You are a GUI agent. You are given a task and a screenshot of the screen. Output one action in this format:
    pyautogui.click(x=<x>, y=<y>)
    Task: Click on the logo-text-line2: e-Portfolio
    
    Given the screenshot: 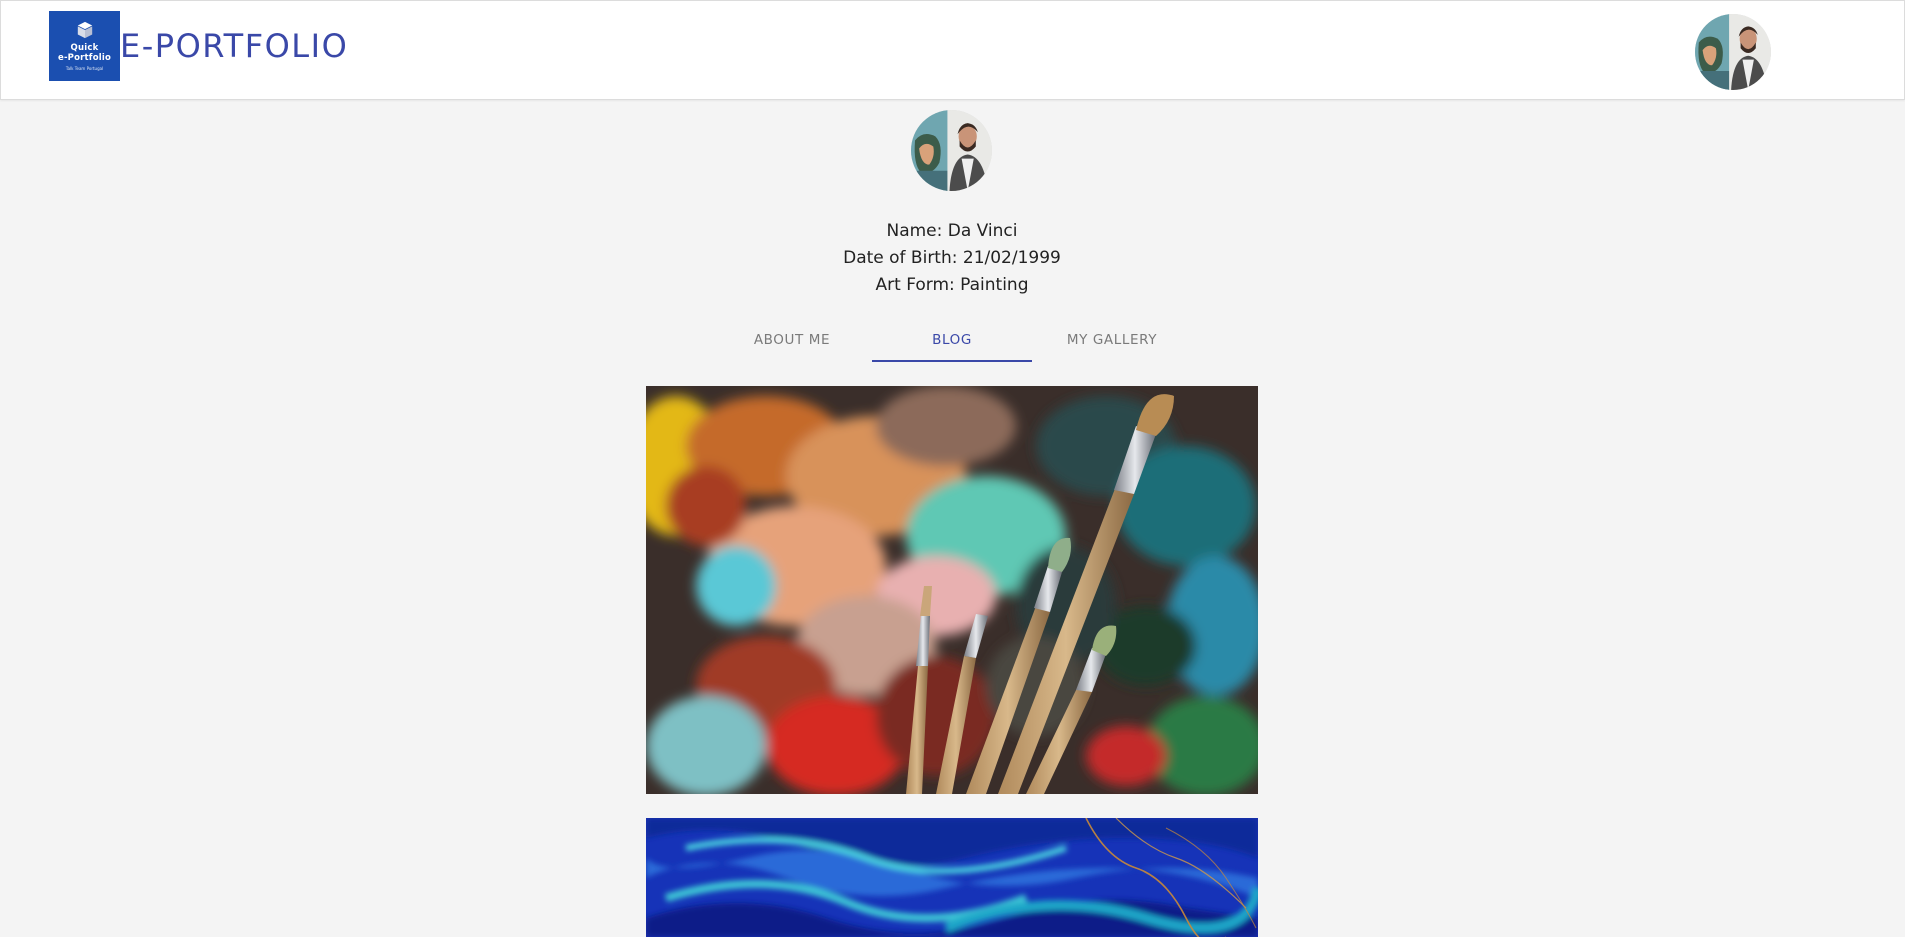 What is the action you would take?
    pyautogui.click(x=84, y=57)
    